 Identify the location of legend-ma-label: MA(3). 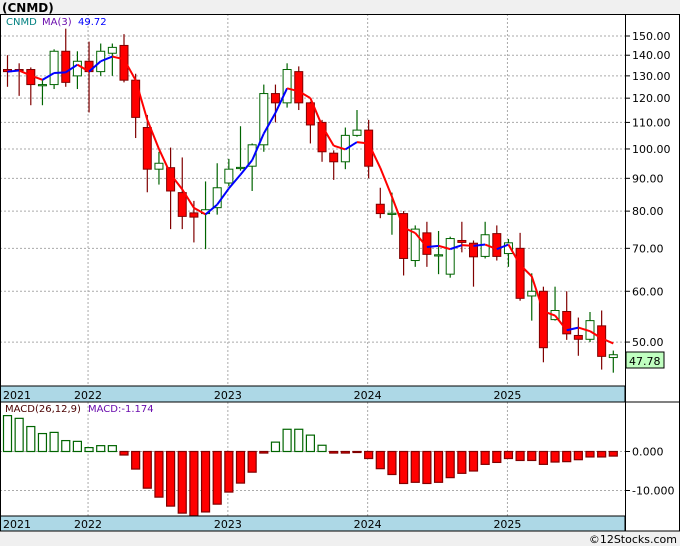
(57, 22).